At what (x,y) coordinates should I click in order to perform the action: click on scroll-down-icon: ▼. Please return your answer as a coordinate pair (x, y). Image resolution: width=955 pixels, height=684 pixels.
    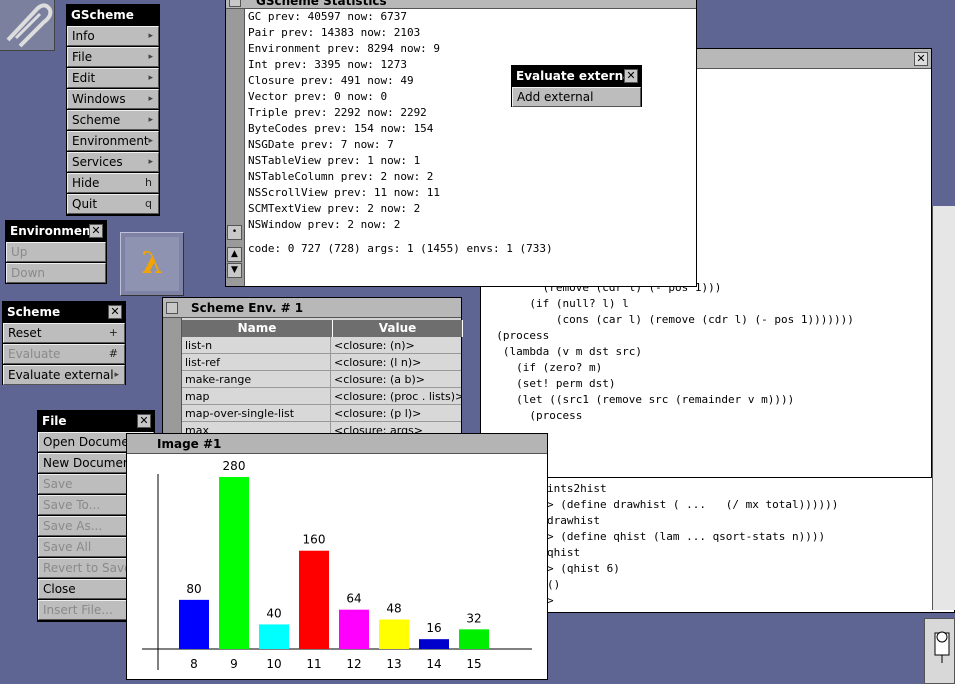
    Looking at the image, I should click on (234, 270).